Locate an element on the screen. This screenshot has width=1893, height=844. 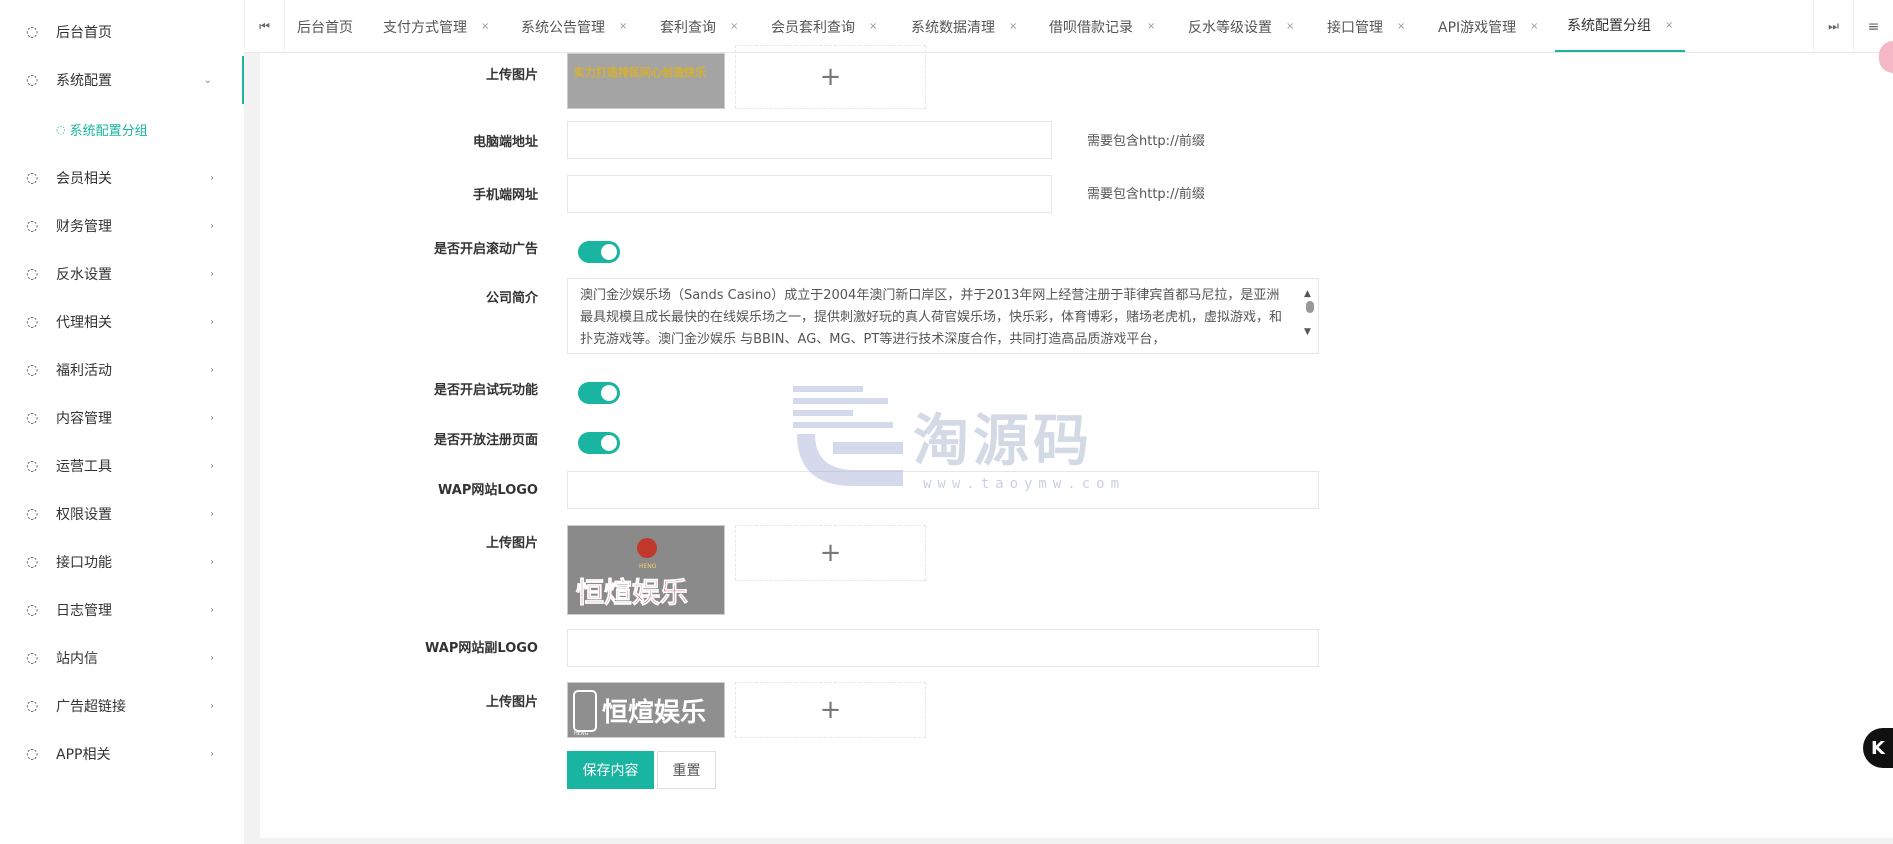
sidebar-item-api: ◌ 接口功能 › is located at coordinates (122, 562).